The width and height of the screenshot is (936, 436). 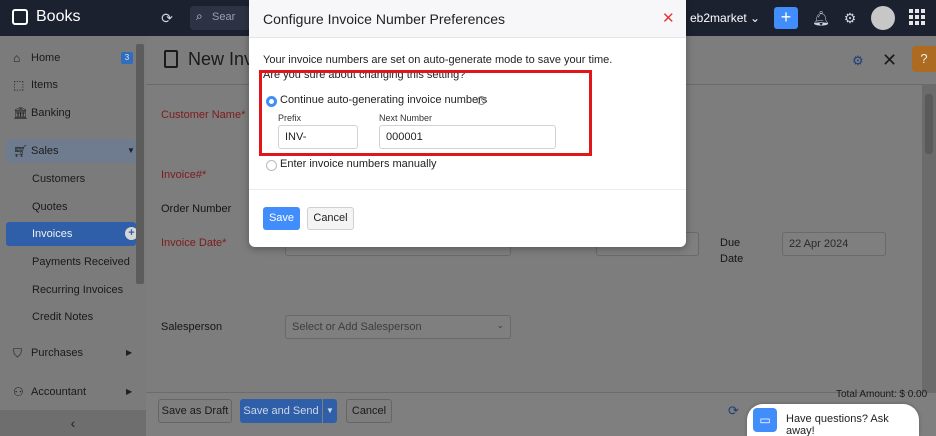 I want to click on chevron-down-icon: ▼, so click(x=131, y=150).